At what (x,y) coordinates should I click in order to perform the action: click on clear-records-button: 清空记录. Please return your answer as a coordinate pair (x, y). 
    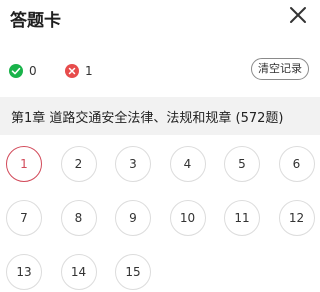
    Looking at the image, I should click on (280, 69).